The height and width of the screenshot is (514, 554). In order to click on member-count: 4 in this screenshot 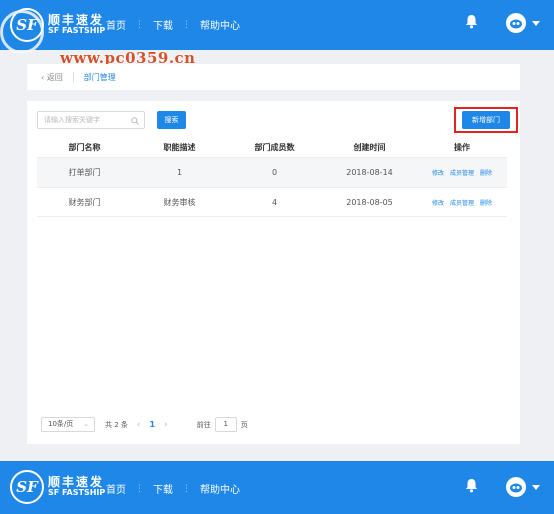, I will do `click(274, 202)`.